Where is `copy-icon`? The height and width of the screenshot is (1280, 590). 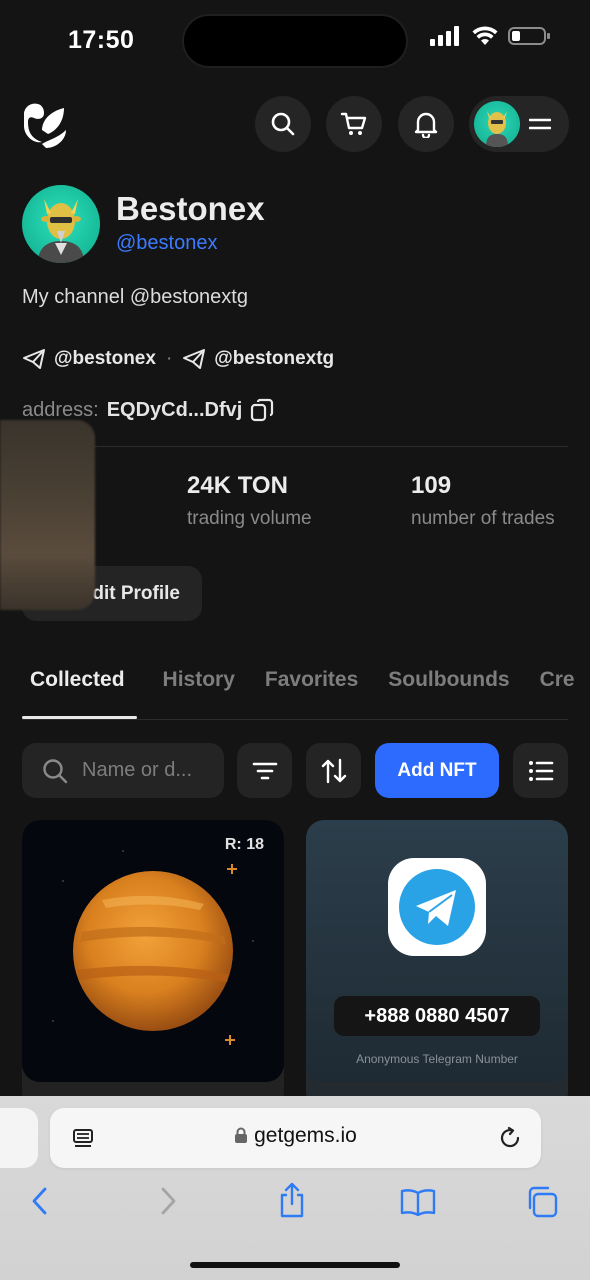
copy-icon is located at coordinates (262, 410).